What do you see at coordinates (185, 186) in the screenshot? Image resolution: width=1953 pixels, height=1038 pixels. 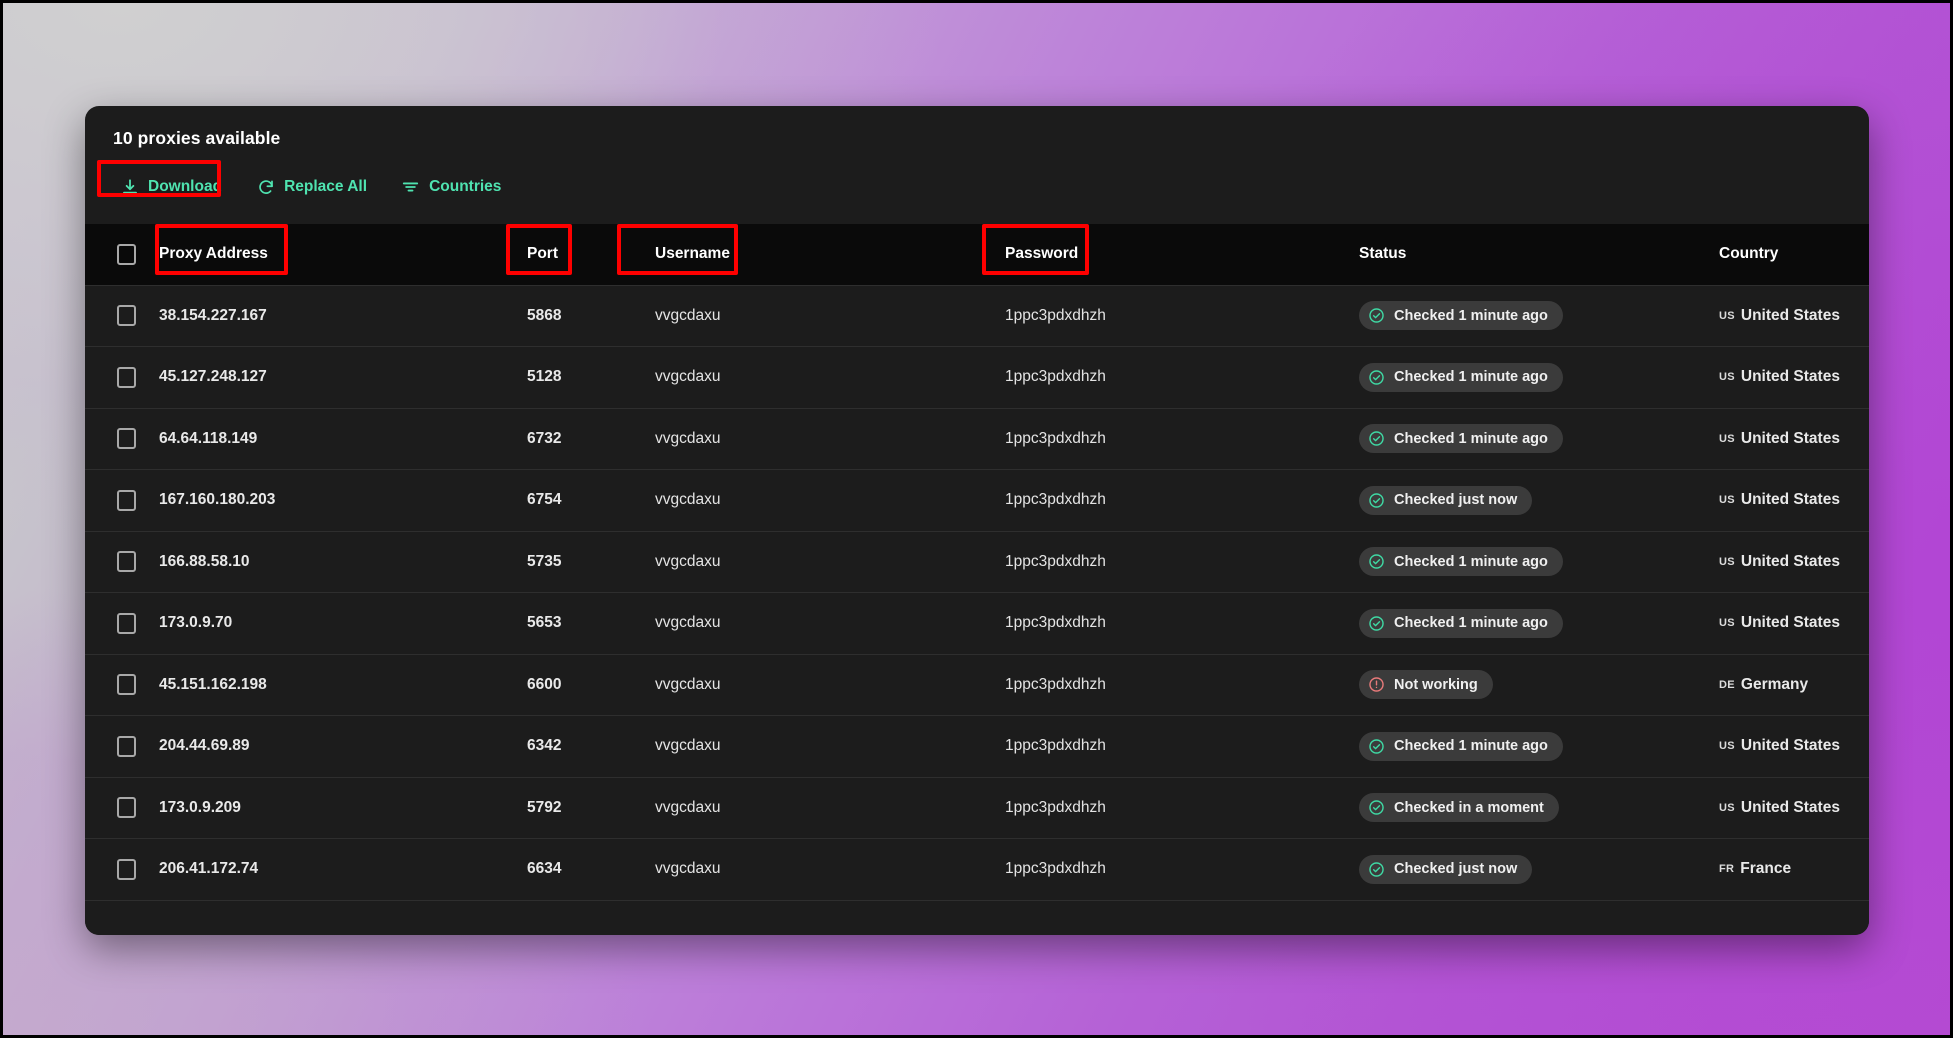 I see `download-button-label: Download` at bounding box center [185, 186].